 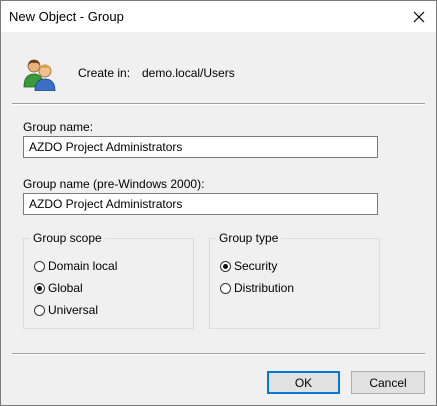 What do you see at coordinates (66, 16) in the screenshot?
I see `window-title: New Object - Group` at bounding box center [66, 16].